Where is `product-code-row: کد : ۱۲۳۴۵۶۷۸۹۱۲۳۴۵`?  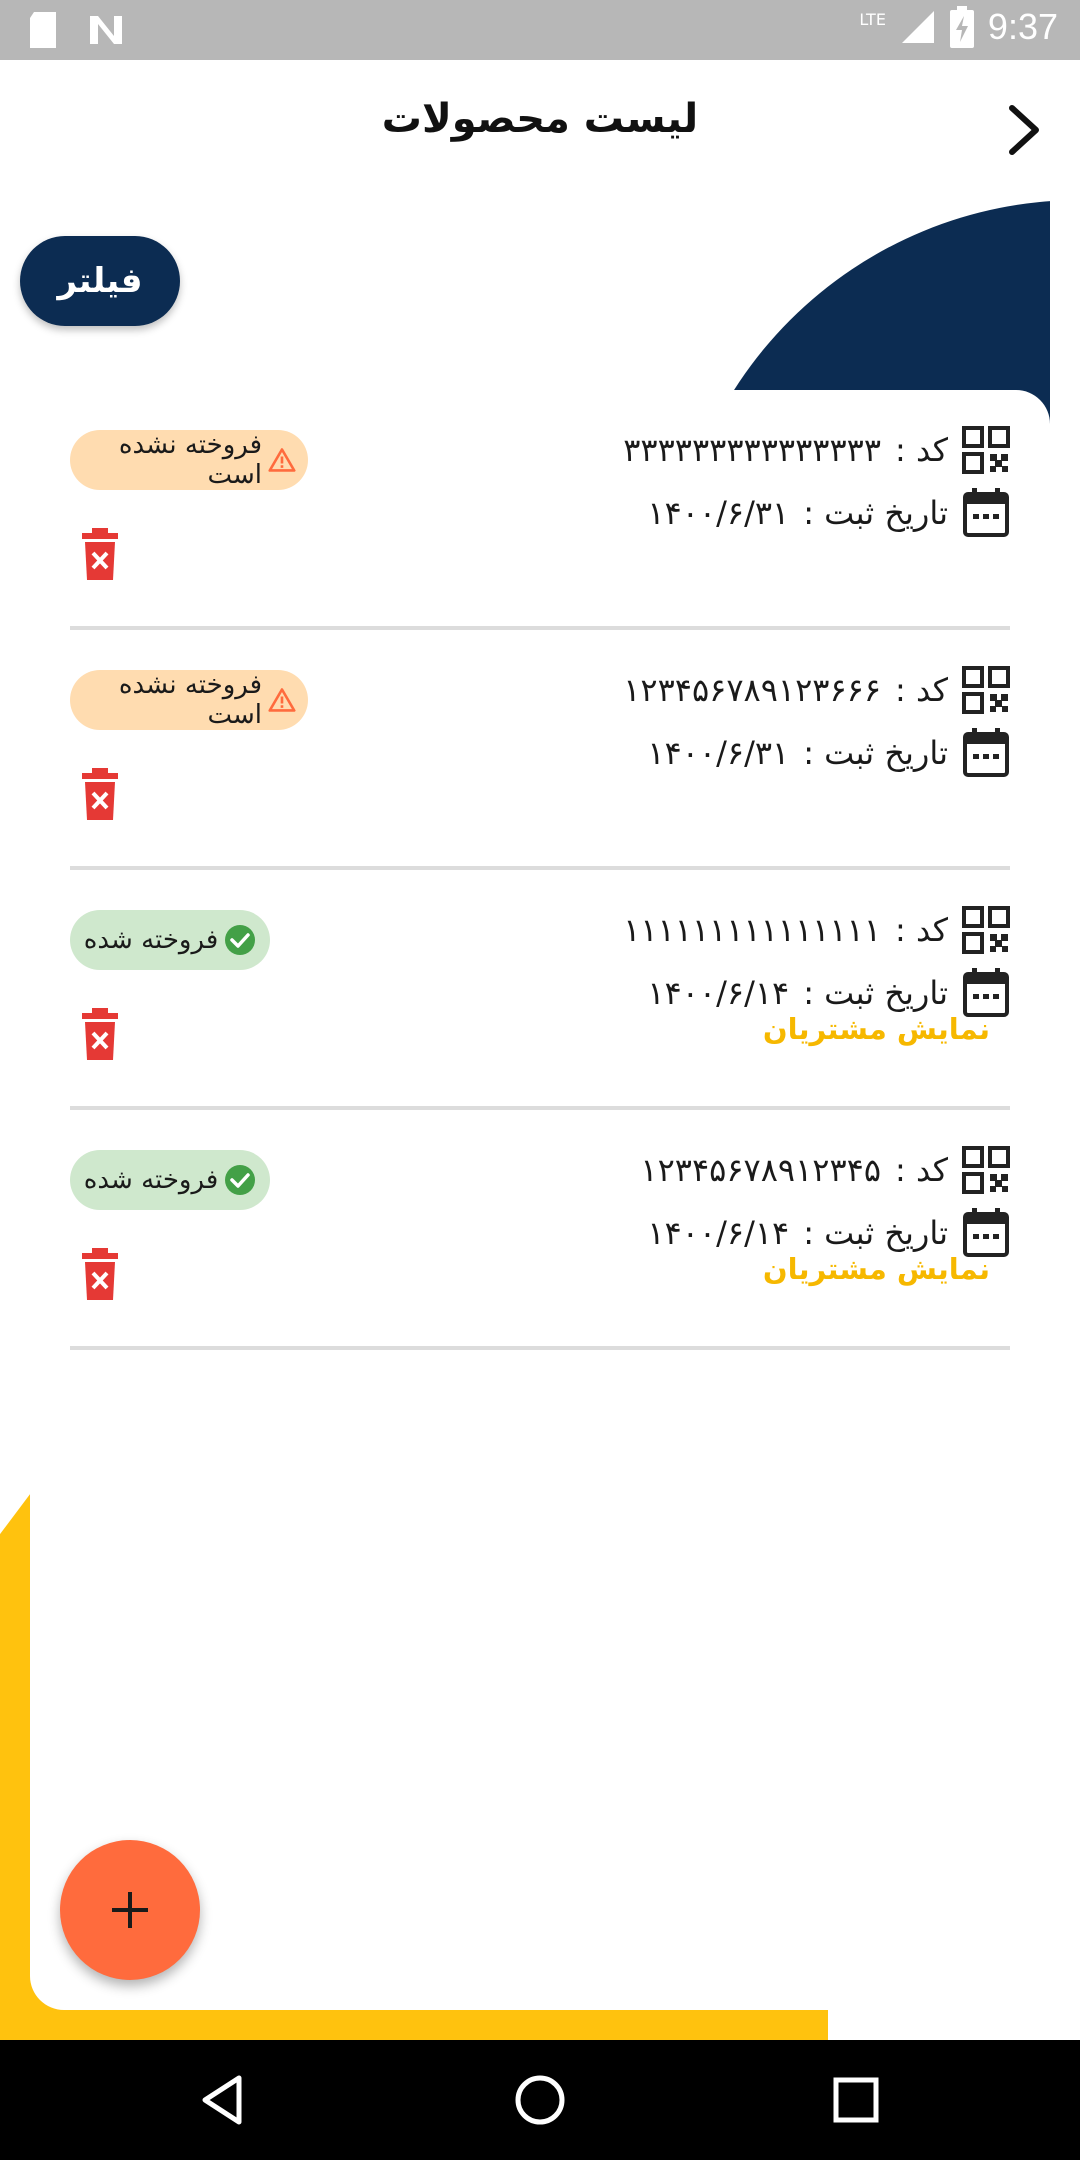
product-code-row: کد : ۱۲۳۴۵۶۷۸۹۱۲۳۴۵ is located at coordinates (825, 1170).